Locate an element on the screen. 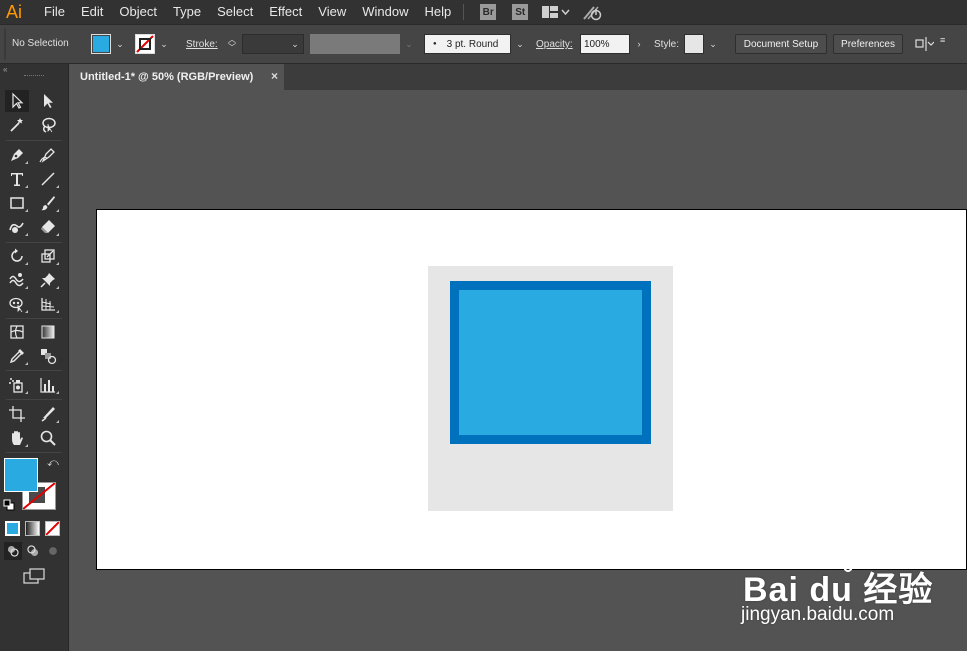 The width and height of the screenshot is (967, 651). opacity-label: Opacity: is located at coordinates (554, 44).